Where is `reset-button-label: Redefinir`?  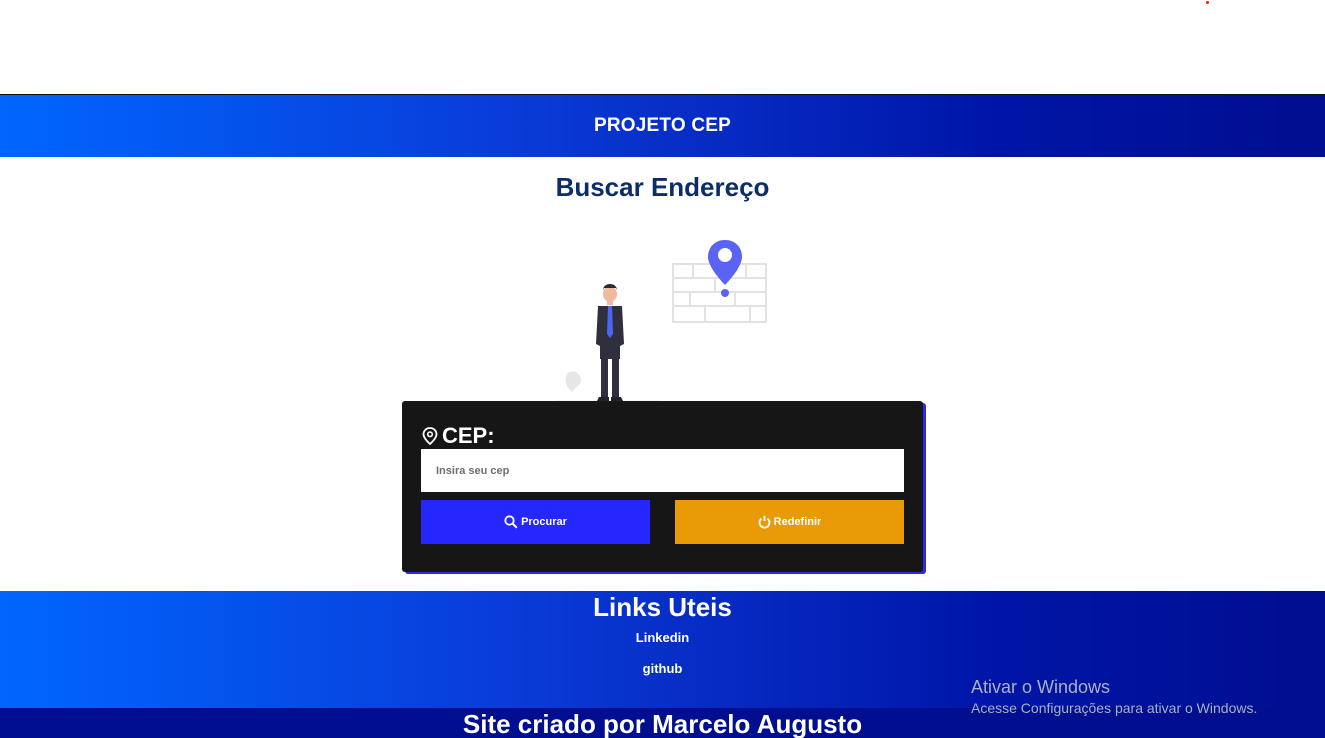
reset-button-label: Redefinir is located at coordinates (797, 522).